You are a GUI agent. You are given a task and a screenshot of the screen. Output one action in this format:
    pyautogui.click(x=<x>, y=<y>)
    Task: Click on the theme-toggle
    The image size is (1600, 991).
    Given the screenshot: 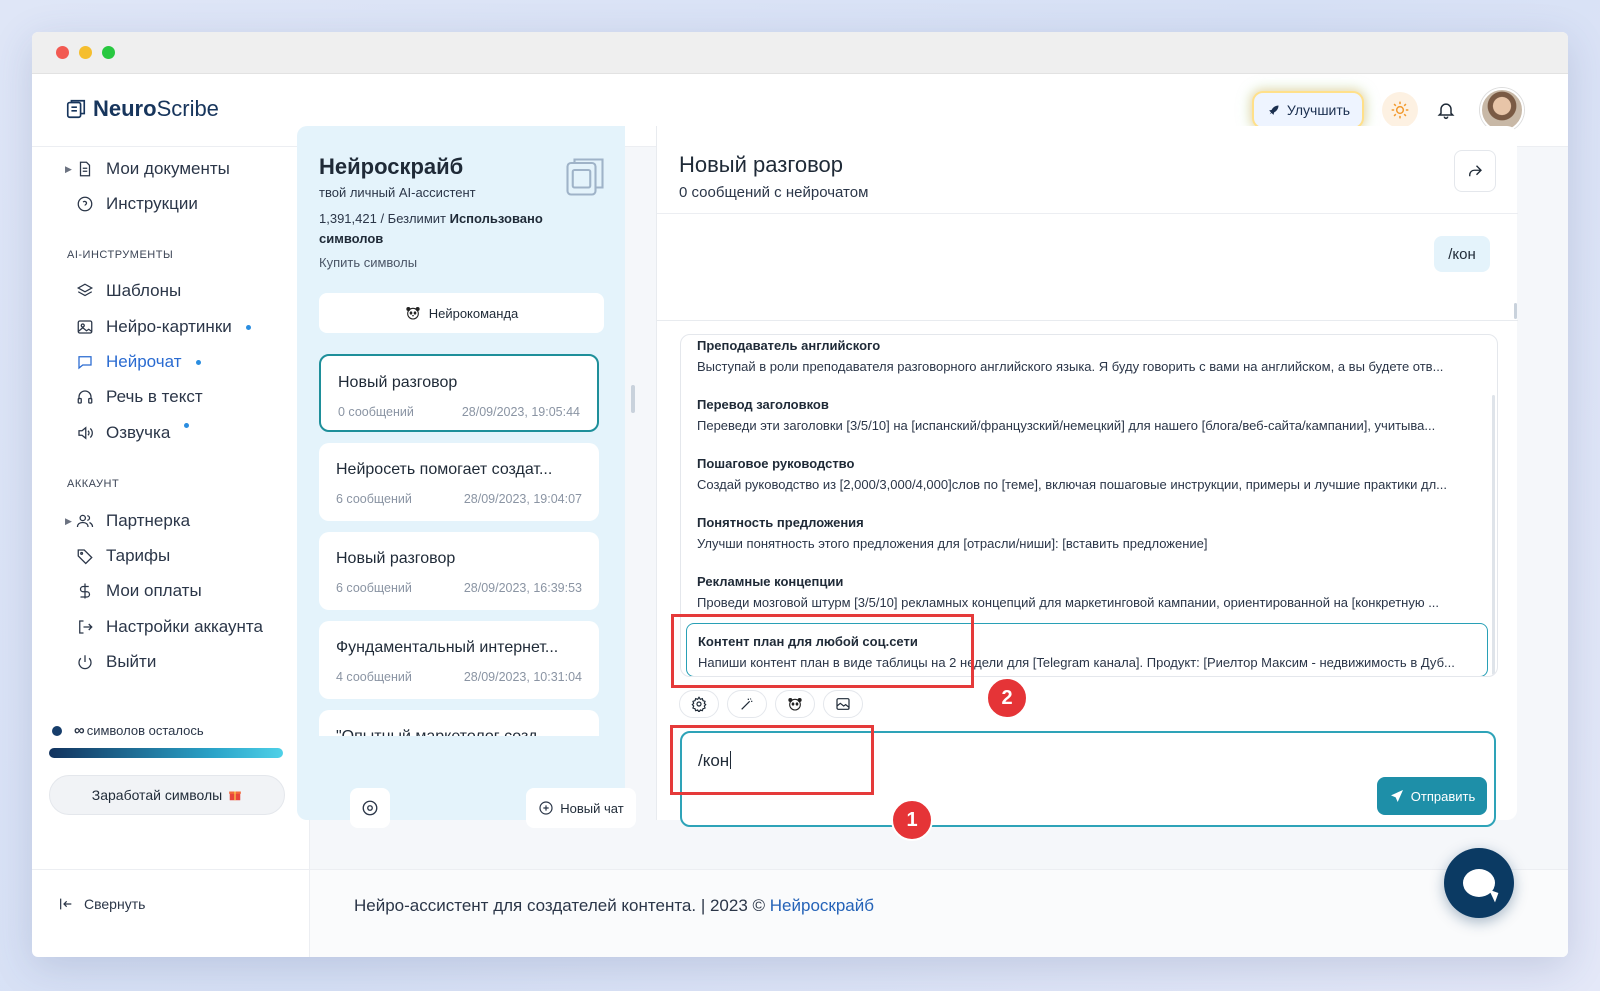 What is the action you would take?
    pyautogui.click(x=1400, y=110)
    